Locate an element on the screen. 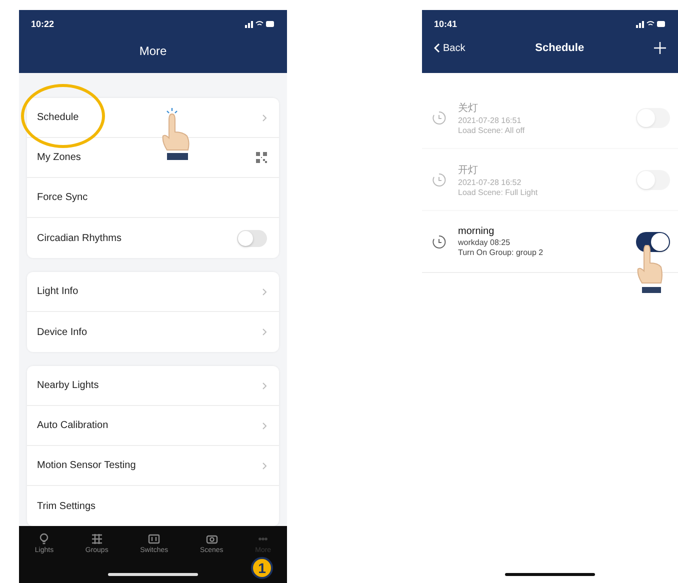  settings-row: Light Info is located at coordinates (153, 292).